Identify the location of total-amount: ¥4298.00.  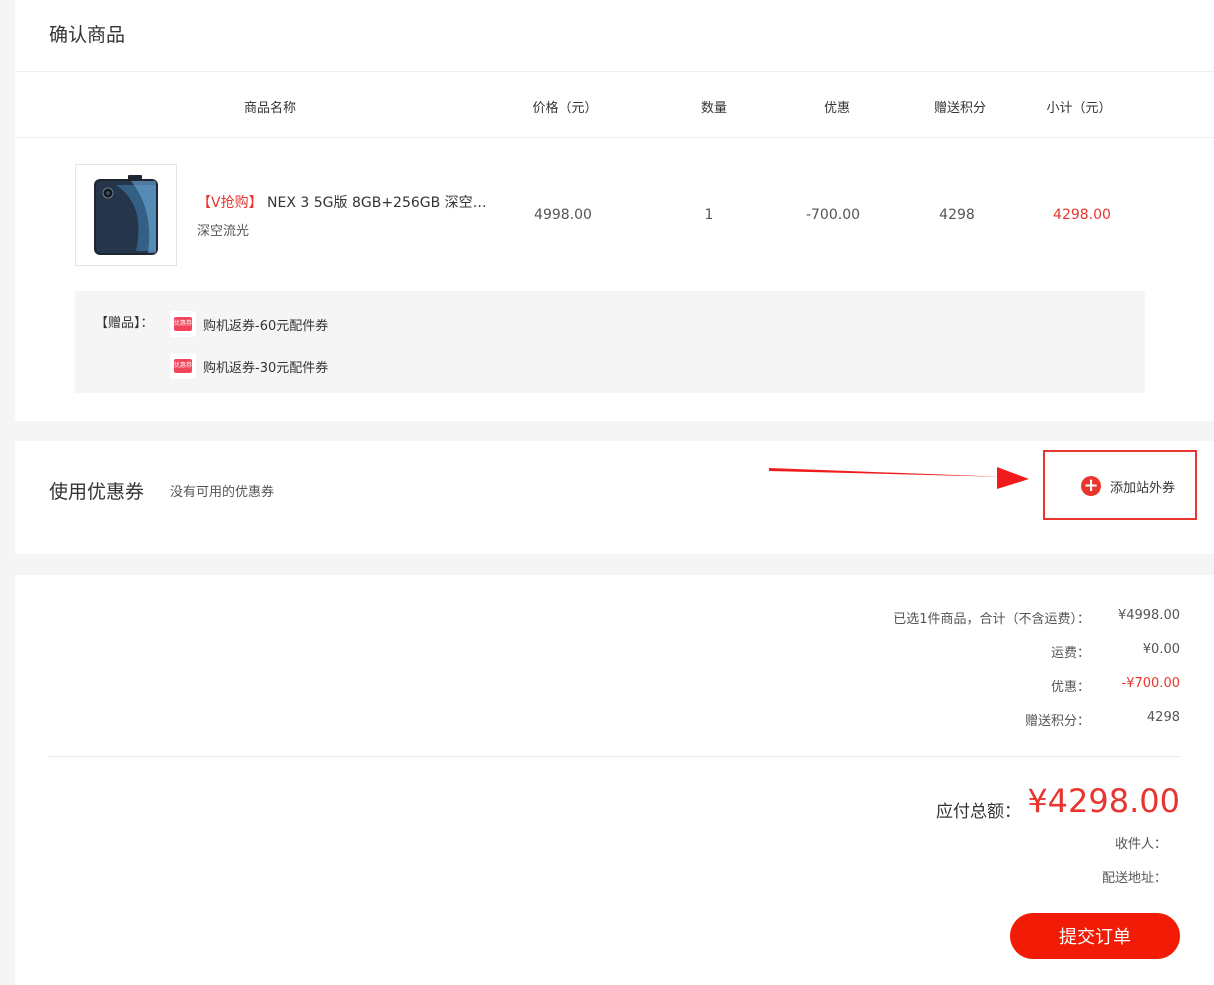
(1103, 801).